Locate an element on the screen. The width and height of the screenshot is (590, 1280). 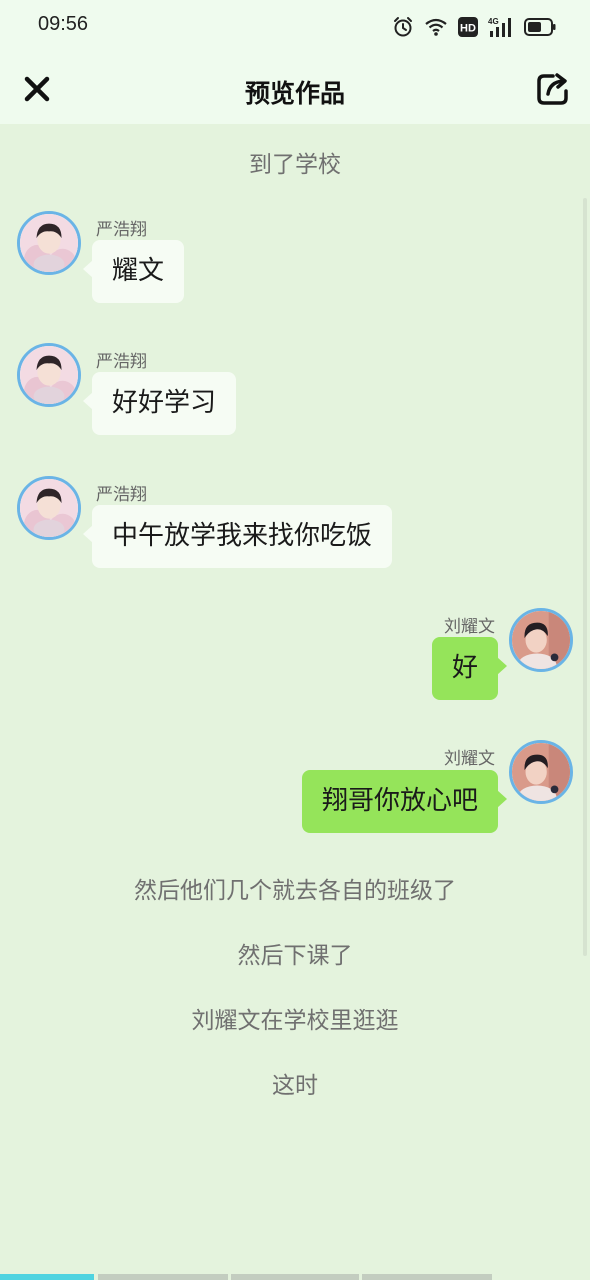
wifi-icon is located at coordinates (436, 27).